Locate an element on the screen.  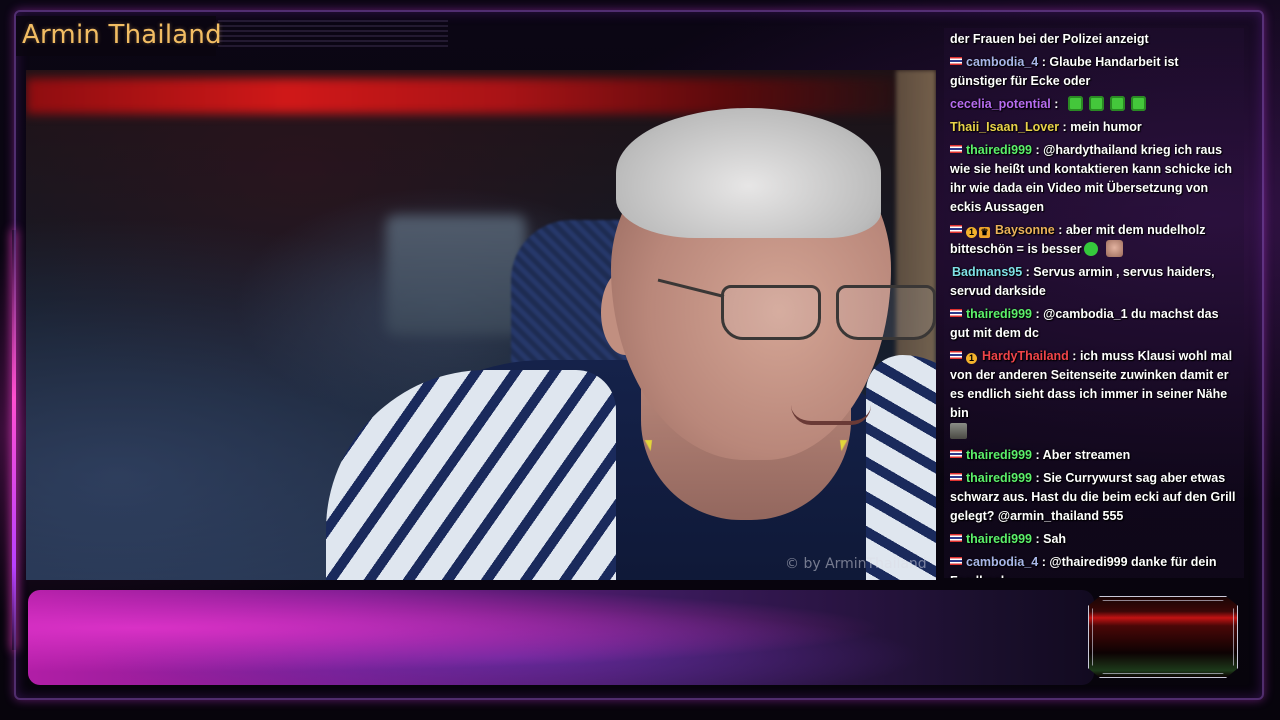
mini-camera-frame is located at coordinates (1163, 637).